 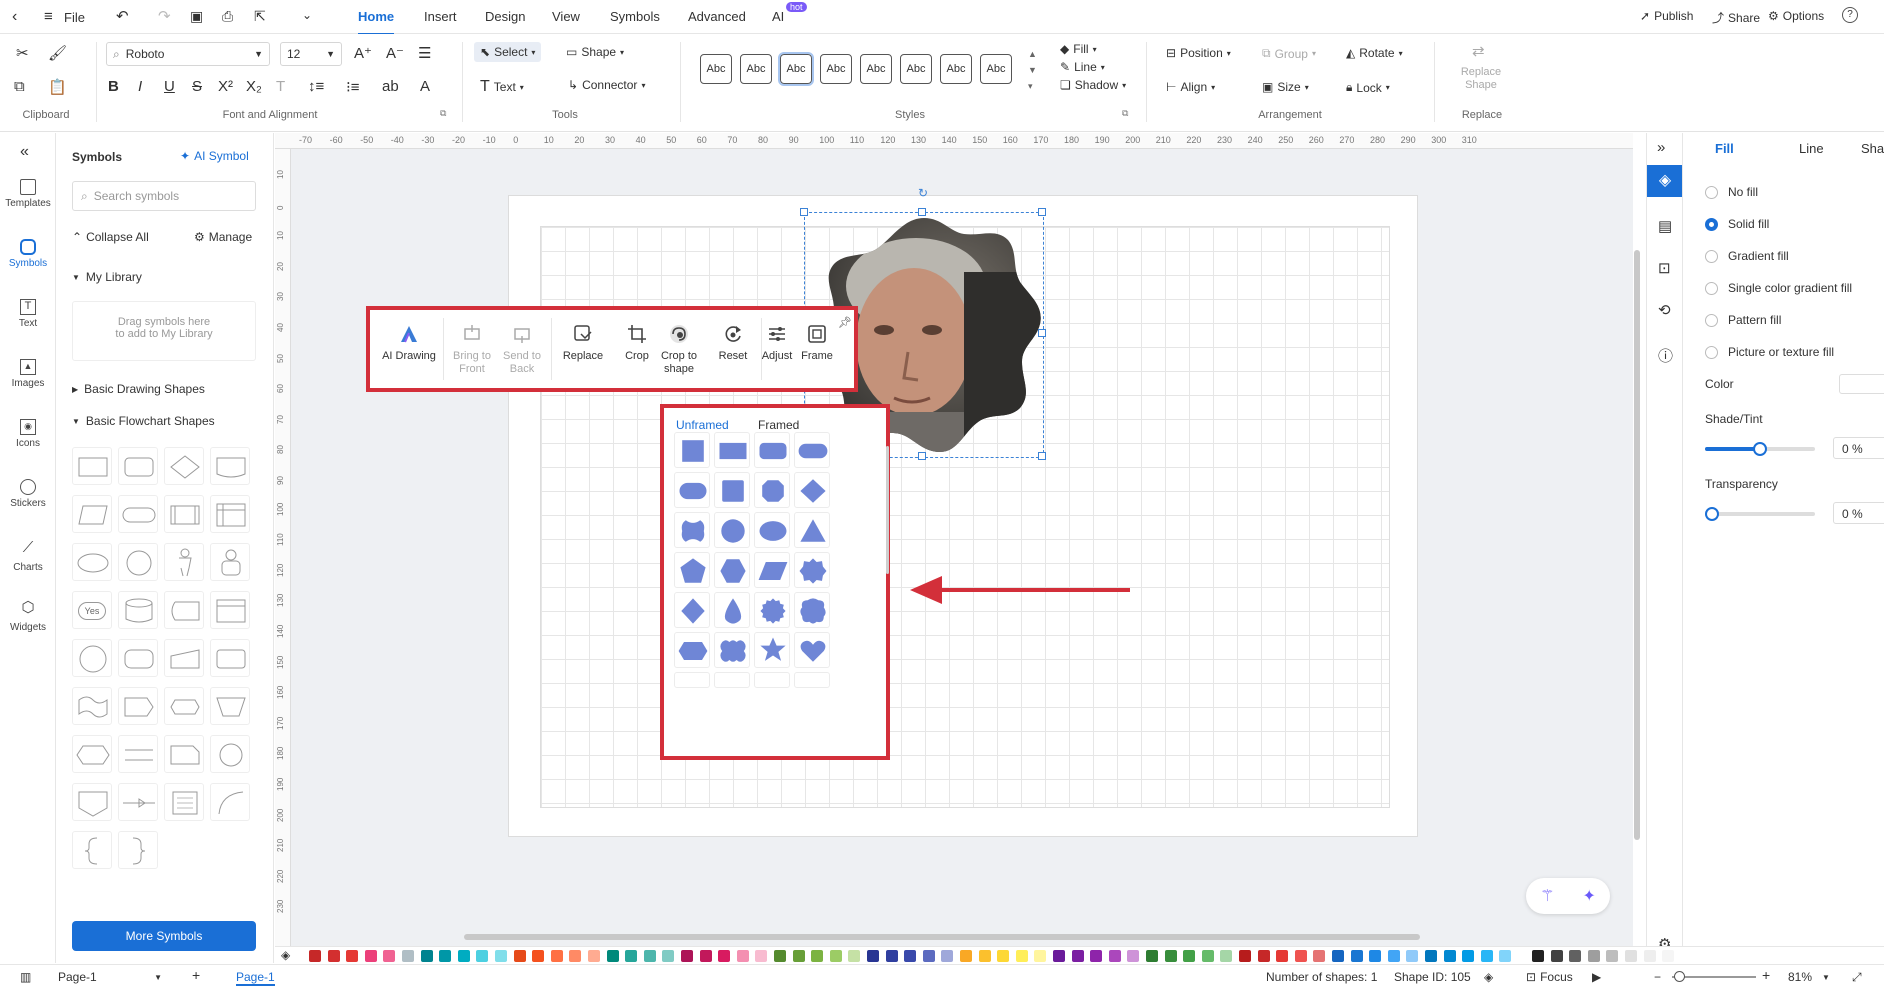 What do you see at coordinates (1714, 976) in the screenshot?
I see `zoom-slider` at bounding box center [1714, 976].